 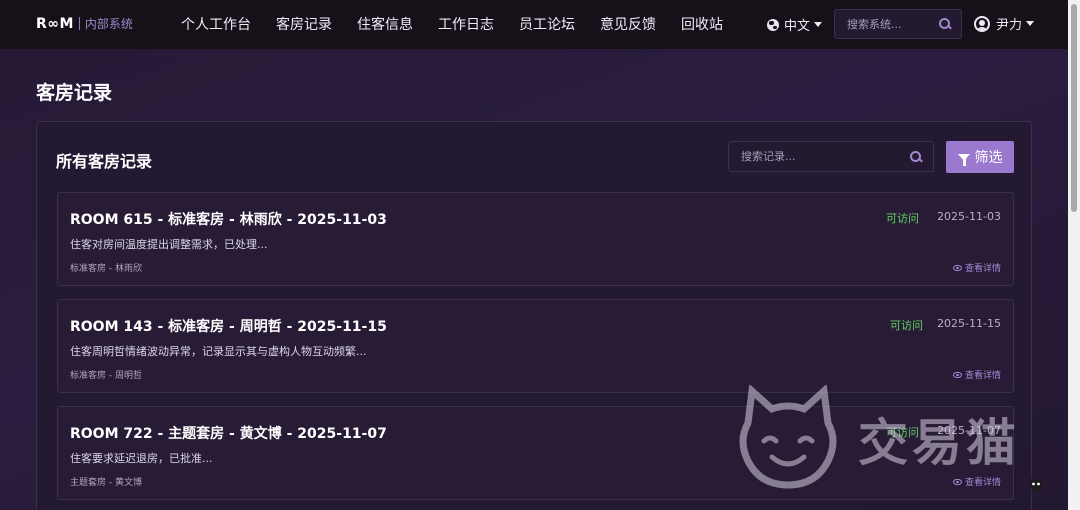 I want to click on nav-item-feedback: 意见反馈, so click(x=628, y=24).